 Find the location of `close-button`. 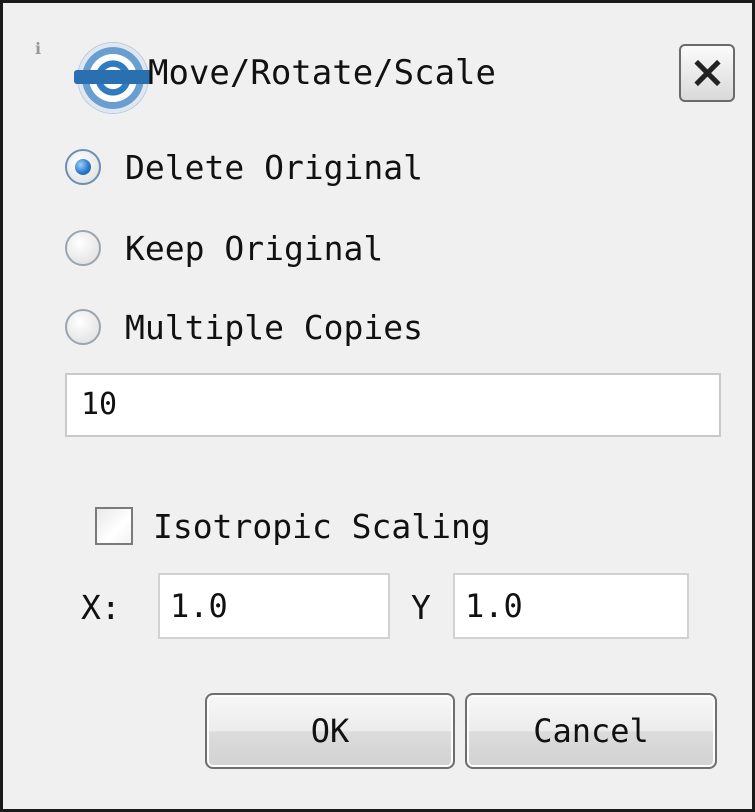

close-button is located at coordinates (707, 73).